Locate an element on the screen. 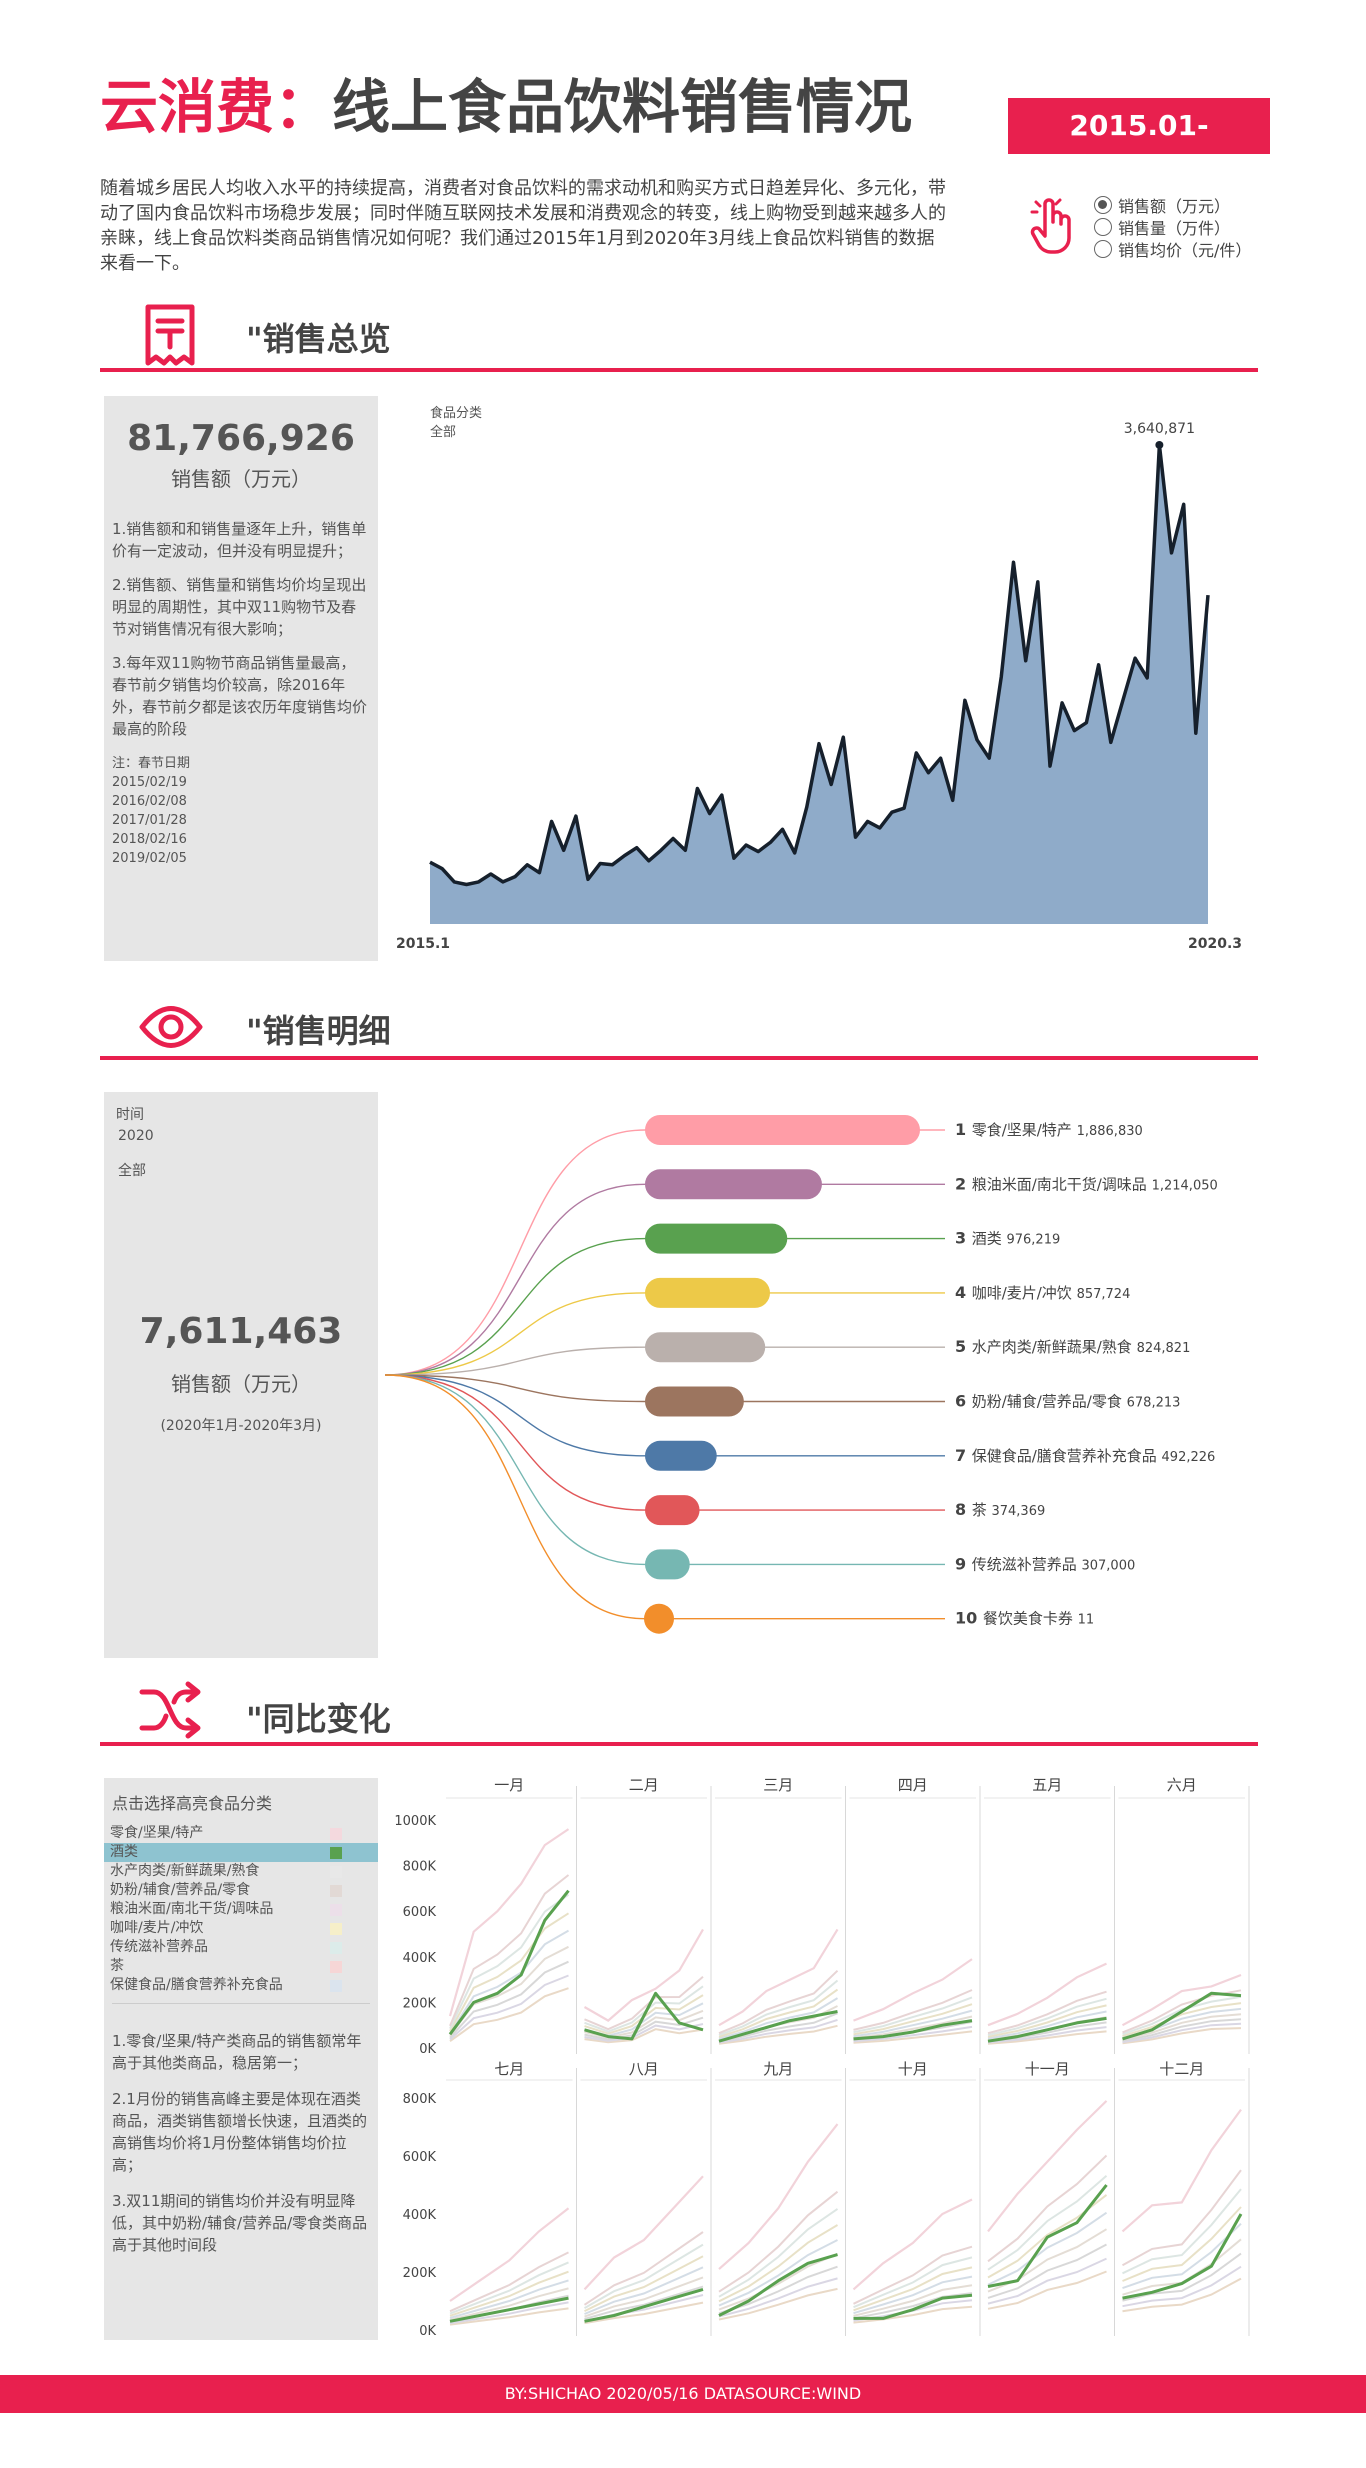  category-name: 保健食品/膳食营养补充食品 is located at coordinates (1067, 1456).